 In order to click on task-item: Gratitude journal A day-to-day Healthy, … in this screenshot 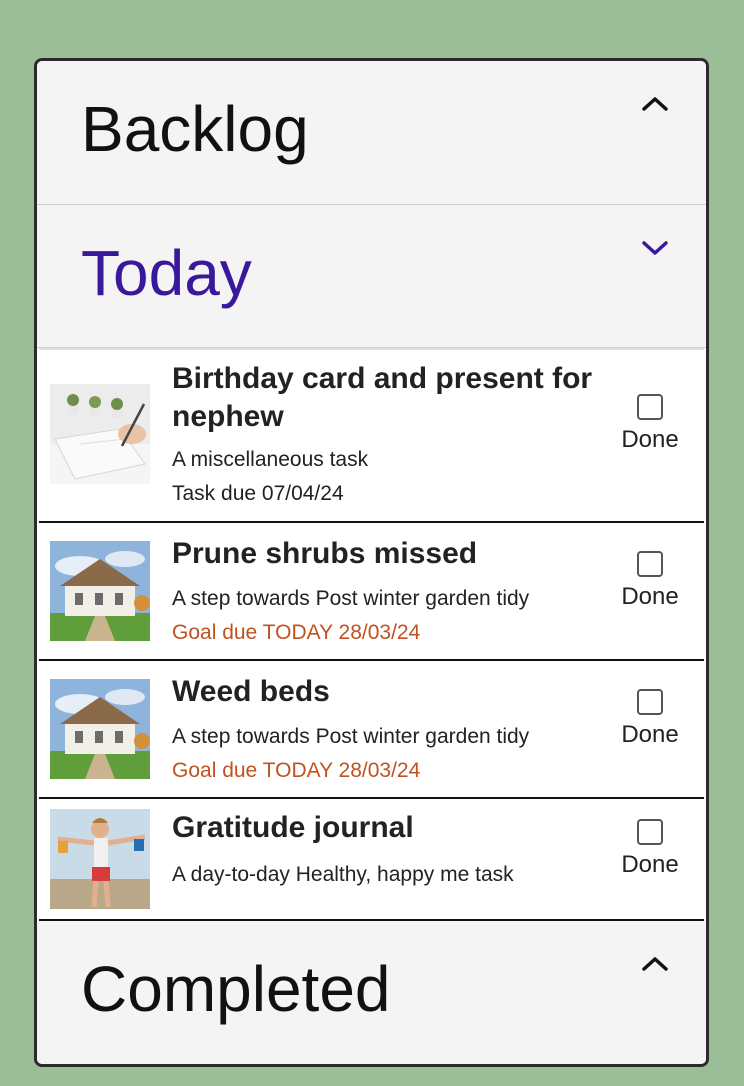, I will do `click(371, 860)`.